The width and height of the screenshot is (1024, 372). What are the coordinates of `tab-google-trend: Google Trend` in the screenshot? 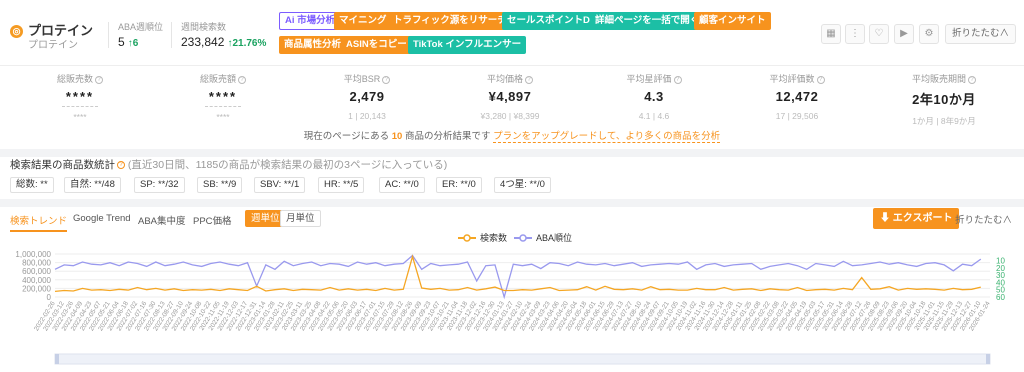 It's located at (102, 218).